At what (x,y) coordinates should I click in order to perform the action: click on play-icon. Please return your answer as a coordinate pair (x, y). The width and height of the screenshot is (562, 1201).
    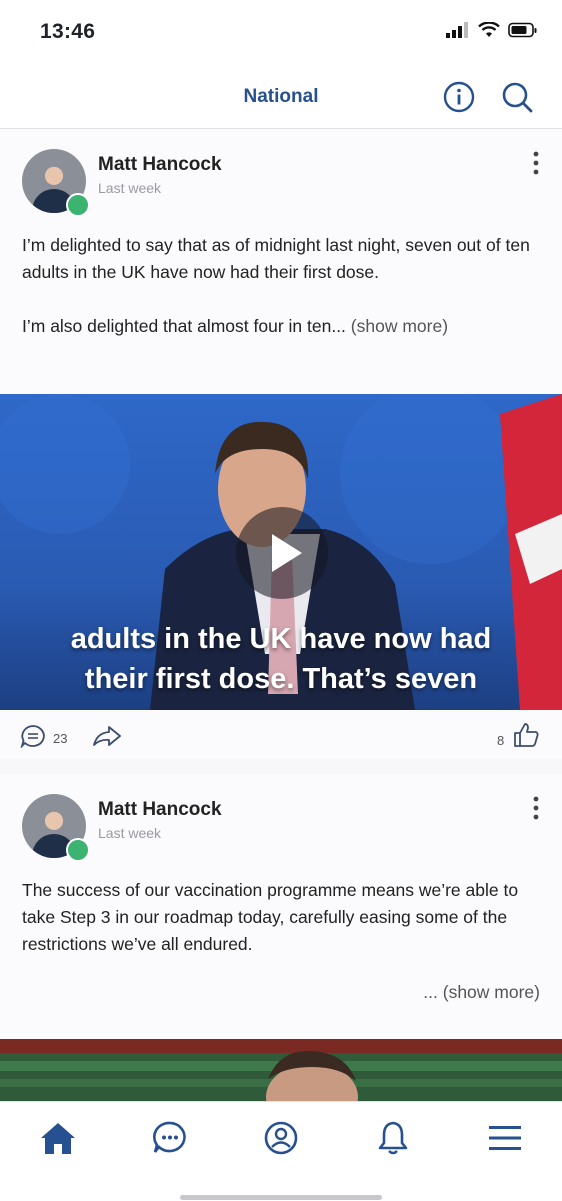
    Looking at the image, I should click on (287, 553).